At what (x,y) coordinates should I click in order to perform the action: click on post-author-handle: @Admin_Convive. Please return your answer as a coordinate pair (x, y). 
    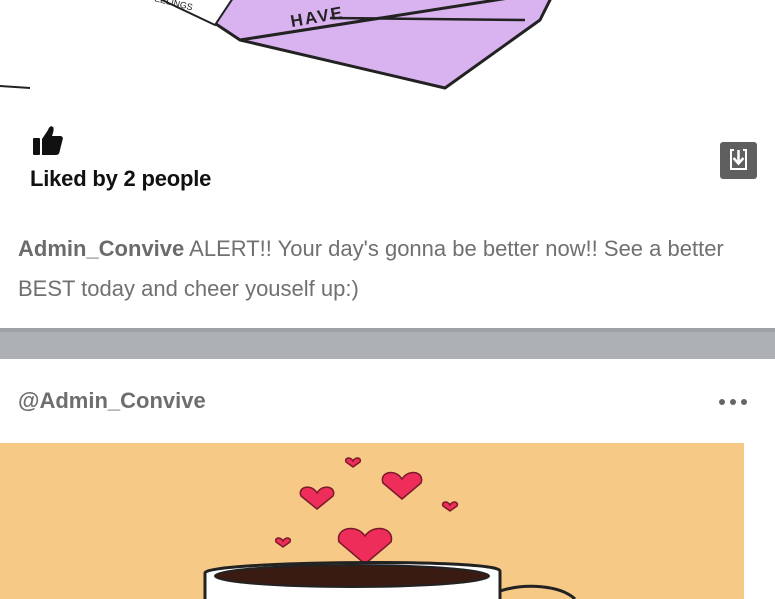
    Looking at the image, I should click on (112, 401).